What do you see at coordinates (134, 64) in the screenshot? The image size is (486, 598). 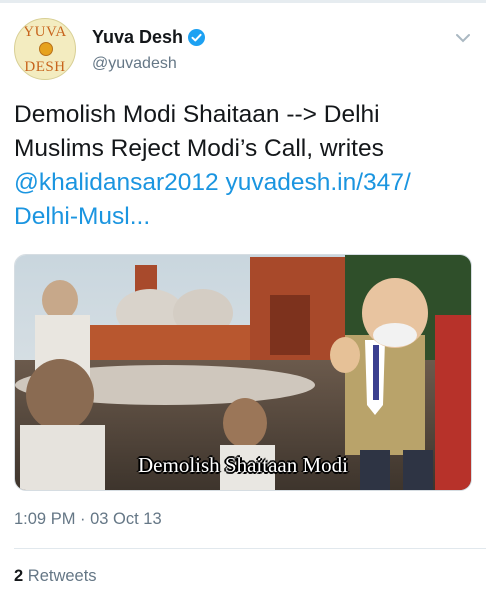 I see `handle: @yuvadesh` at bounding box center [134, 64].